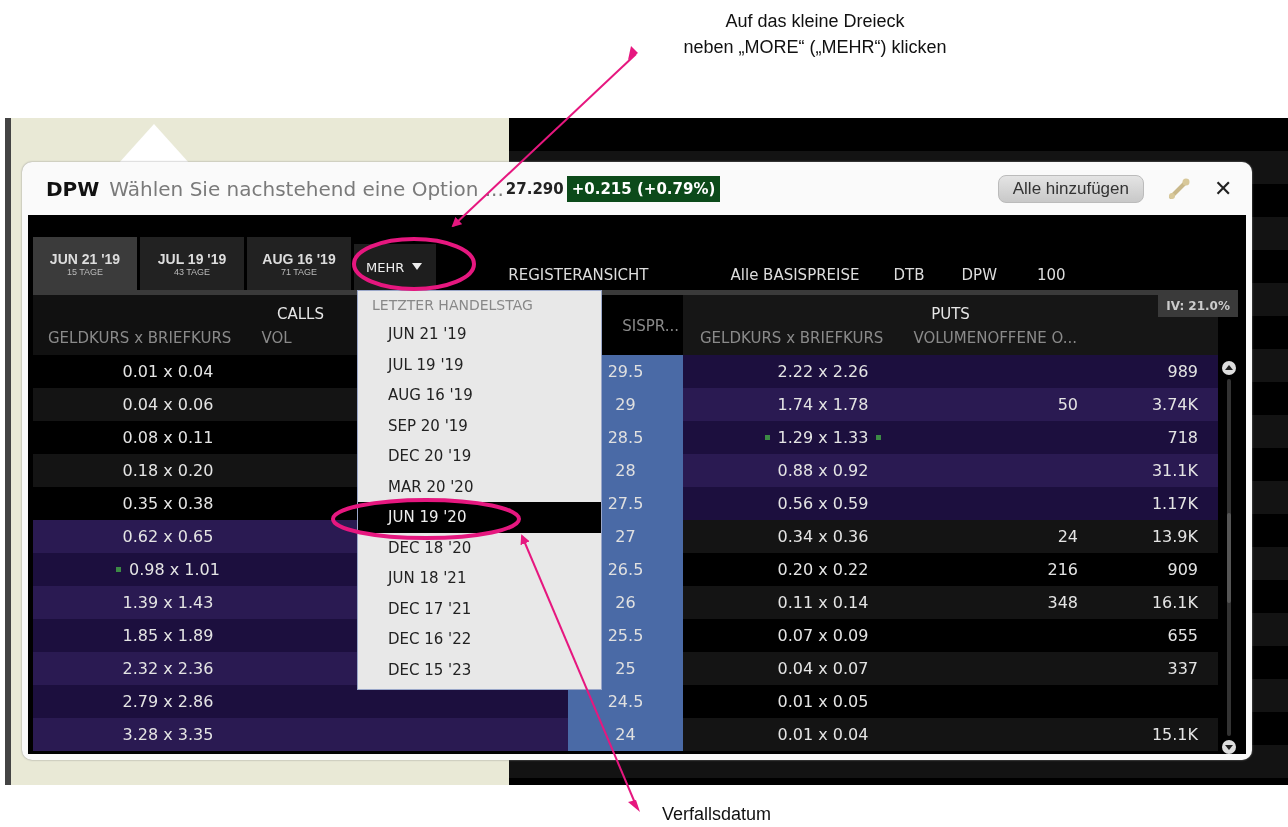 This screenshot has height=827, width=1288. What do you see at coordinates (1182, 635) in the screenshot?
I see `table-cell: 655` at bounding box center [1182, 635].